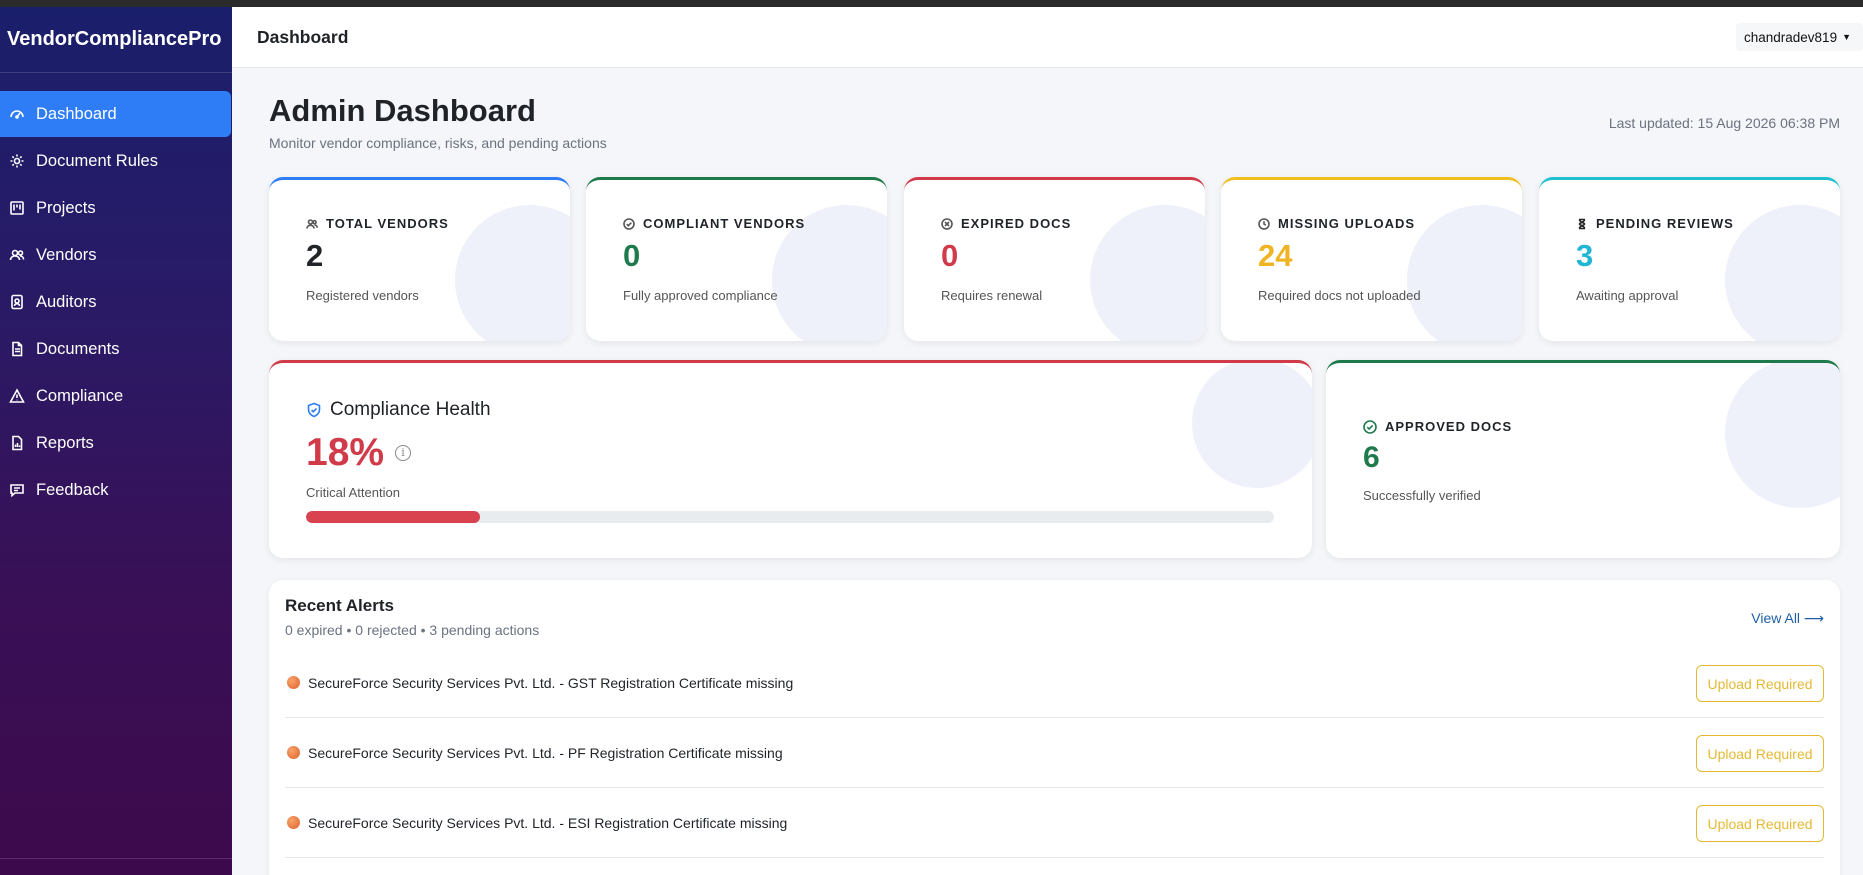 This screenshot has height=875, width=1863. Describe the element at coordinates (17, 302) in the screenshot. I see `id-badge-icon` at that location.